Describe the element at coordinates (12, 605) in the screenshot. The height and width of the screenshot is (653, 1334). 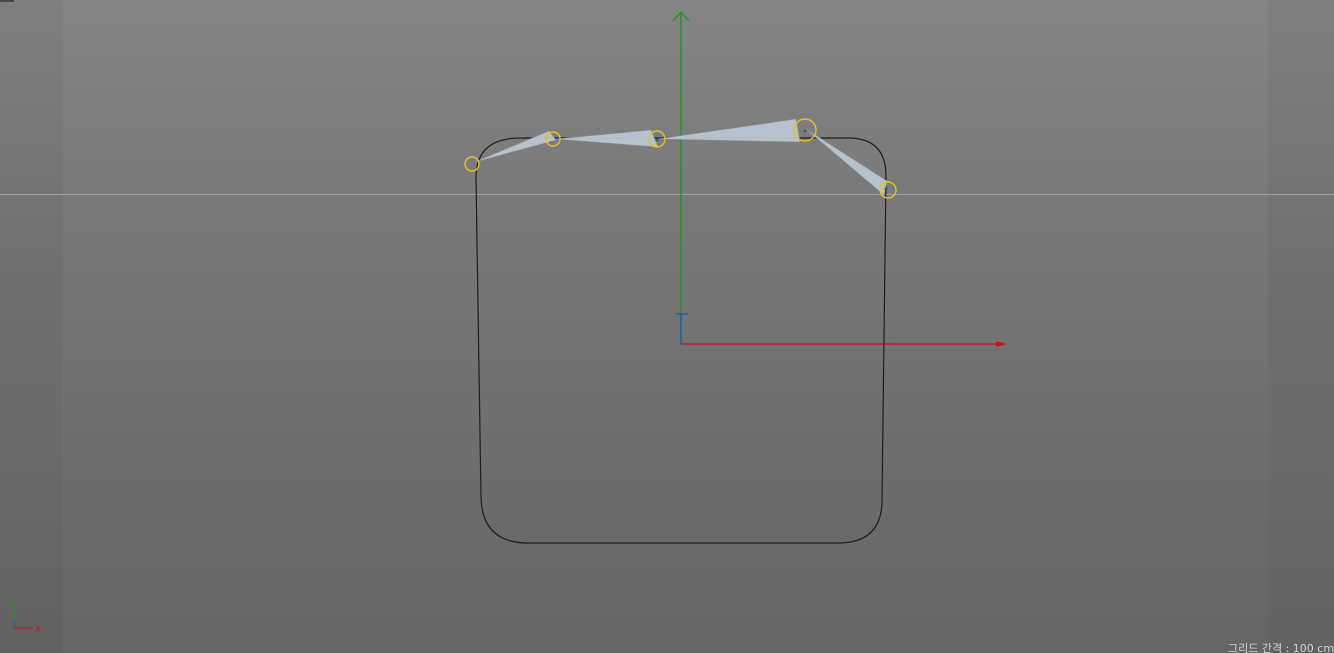
I see `mini-axis-y-label: Y` at that location.